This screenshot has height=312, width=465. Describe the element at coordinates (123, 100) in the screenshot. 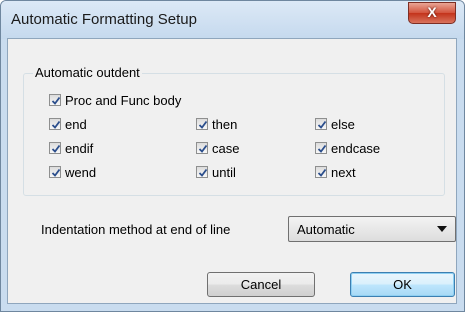

I see `checkbox-label: Proc and Func body` at that location.